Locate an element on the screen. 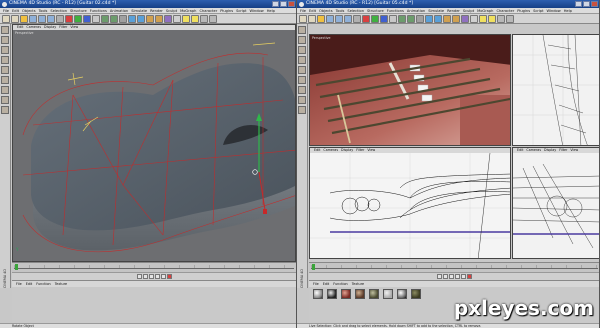 The height and width of the screenshot is (328, 600). array-icon is located at coordinates (159, 19).